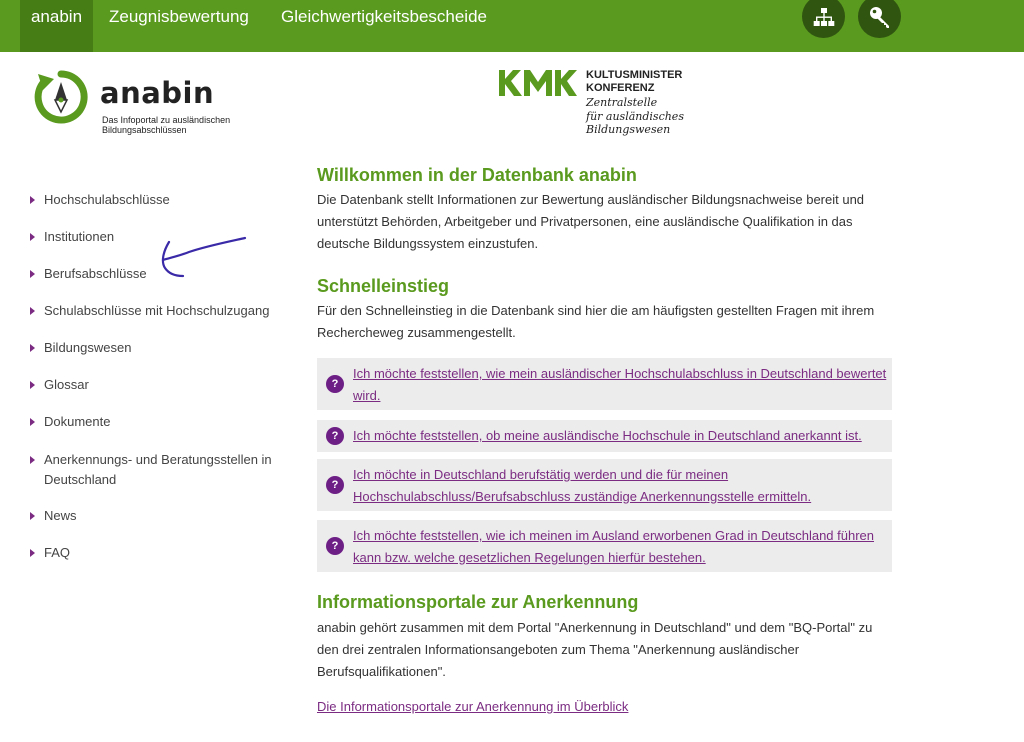 This screenshot has height=742, width=1024. What do you see at coordinates (478, 602) in the screenshot?
I see `informationsportale-title: Informationsportale zur Anerkennung` at bounding box center [478, 602].